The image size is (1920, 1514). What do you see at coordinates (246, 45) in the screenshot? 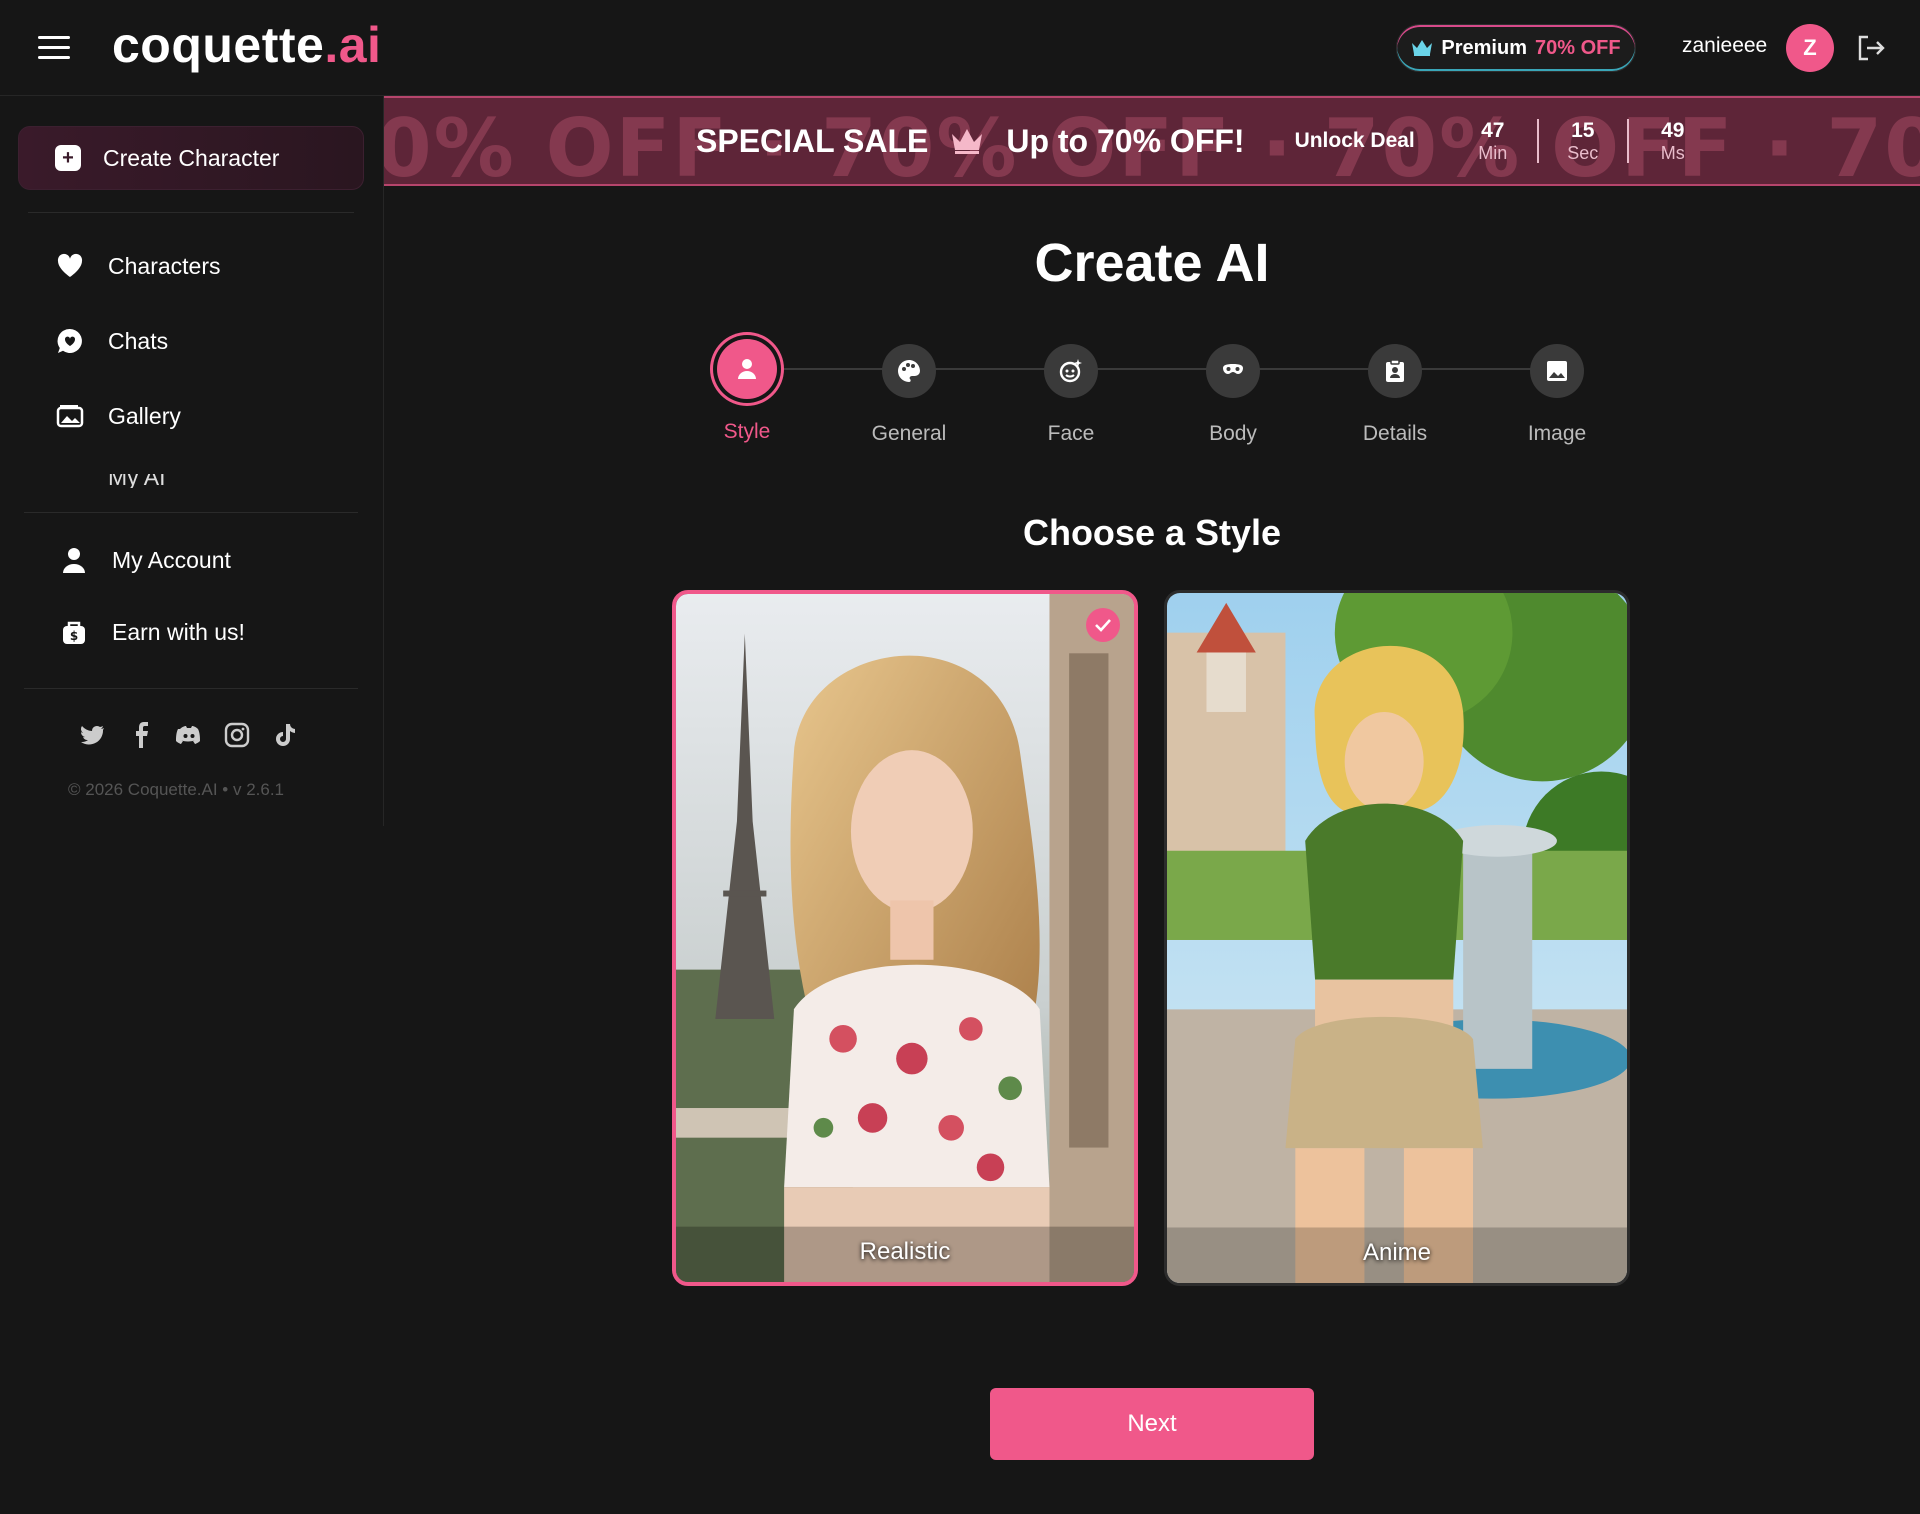
I see `logo: coquette.ai` at bounding box center [246, 45].